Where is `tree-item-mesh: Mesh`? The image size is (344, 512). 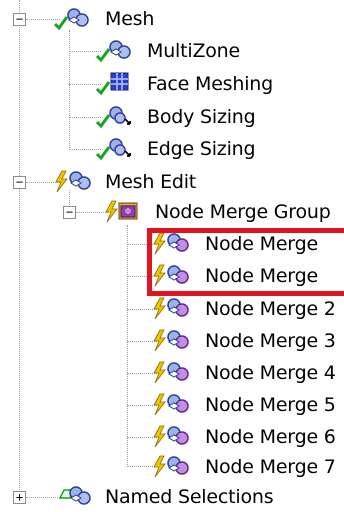 tree-item-mesh: Mesh is located at coordinates (104, 19).